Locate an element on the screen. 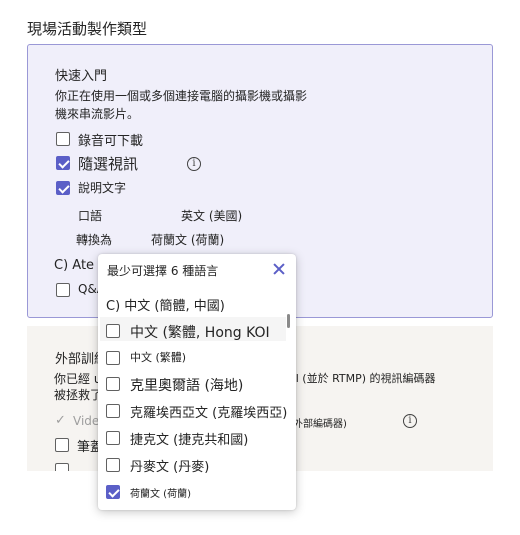  item-label: 丹麥文 (丹麥) is located at coordinates (170, 467).